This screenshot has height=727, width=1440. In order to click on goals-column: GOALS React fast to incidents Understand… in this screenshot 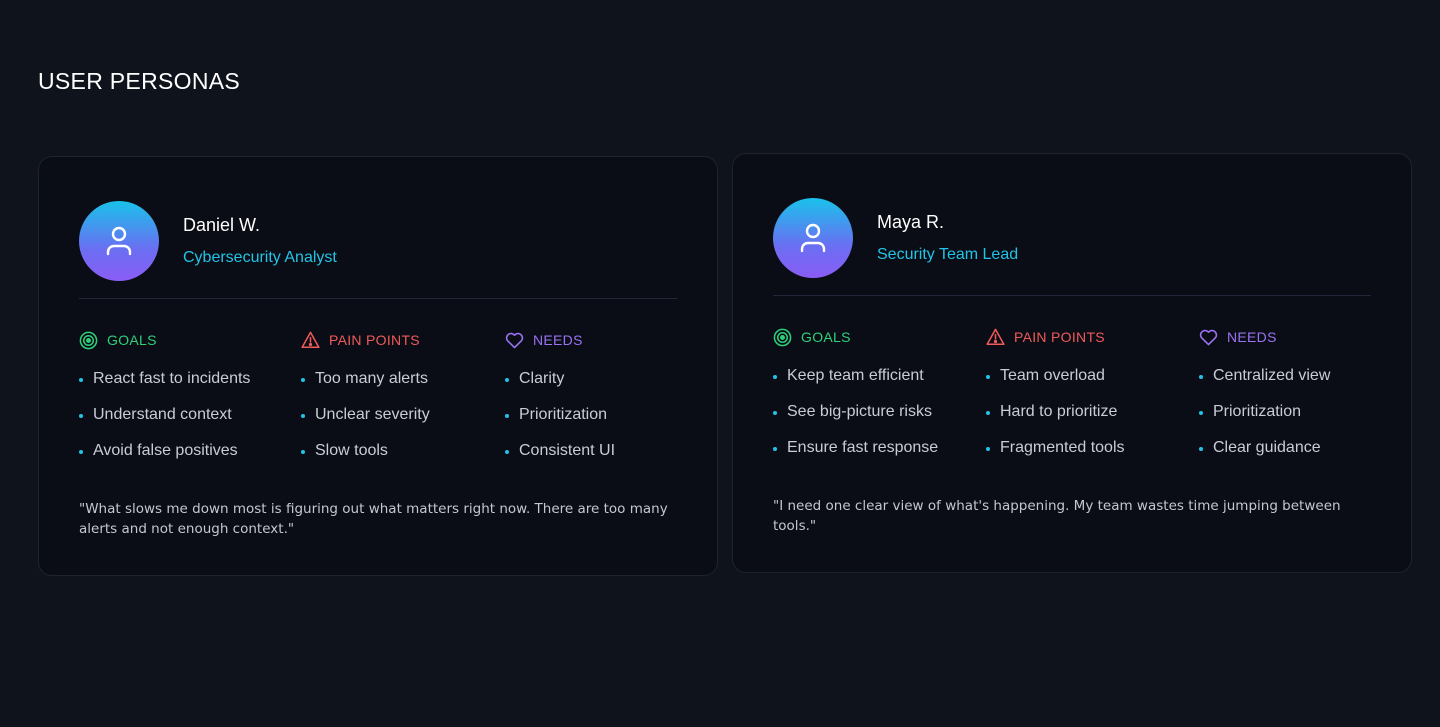, I will do `click(164, 403)`.